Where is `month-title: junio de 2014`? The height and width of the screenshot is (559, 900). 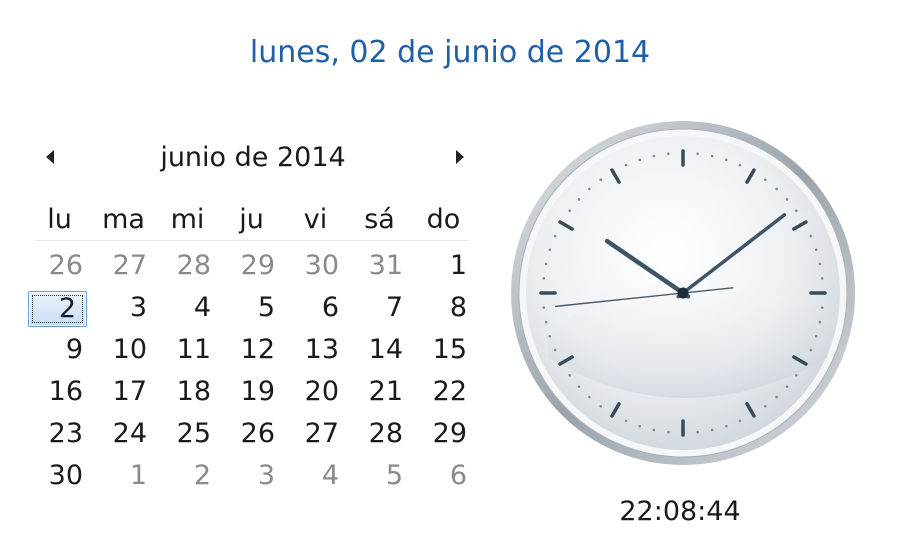 month-title: junio de 2014 is located at coordinates (253, 158).